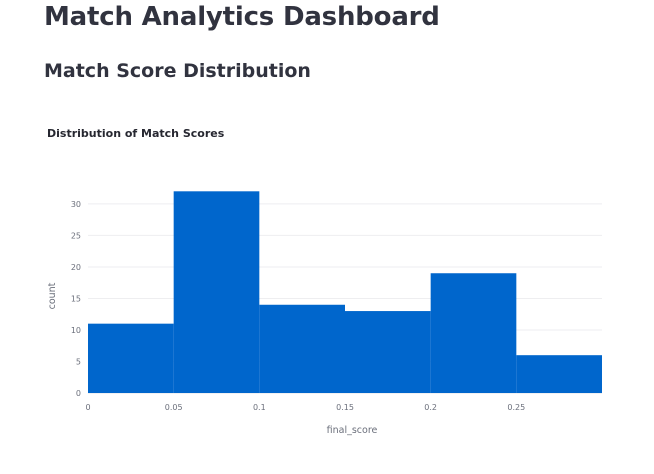  Describe the element at coordinates (242, 17) in the screenshot. I see `page-title: Match Analytics Dashboard` at that location.